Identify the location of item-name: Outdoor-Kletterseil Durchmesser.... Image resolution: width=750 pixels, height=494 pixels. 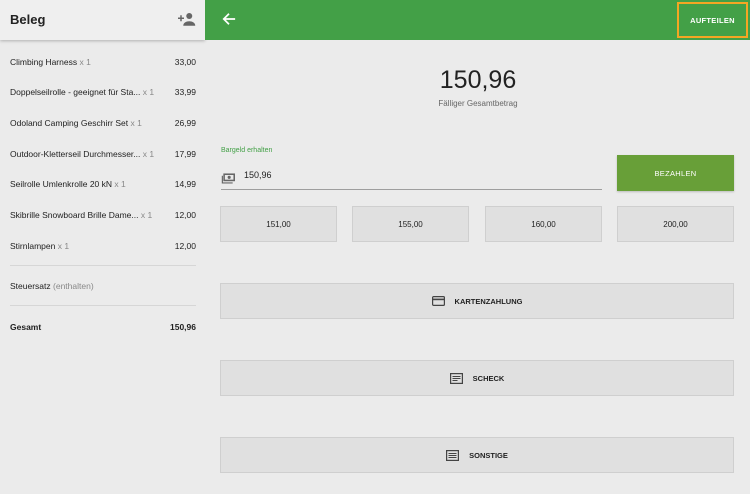
(75, 154).